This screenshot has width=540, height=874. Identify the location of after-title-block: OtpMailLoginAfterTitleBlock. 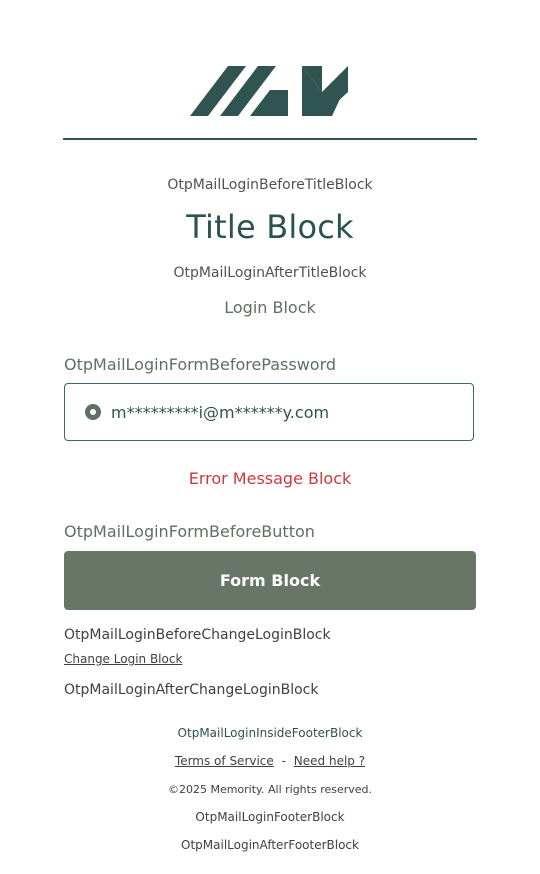
(270, 273).